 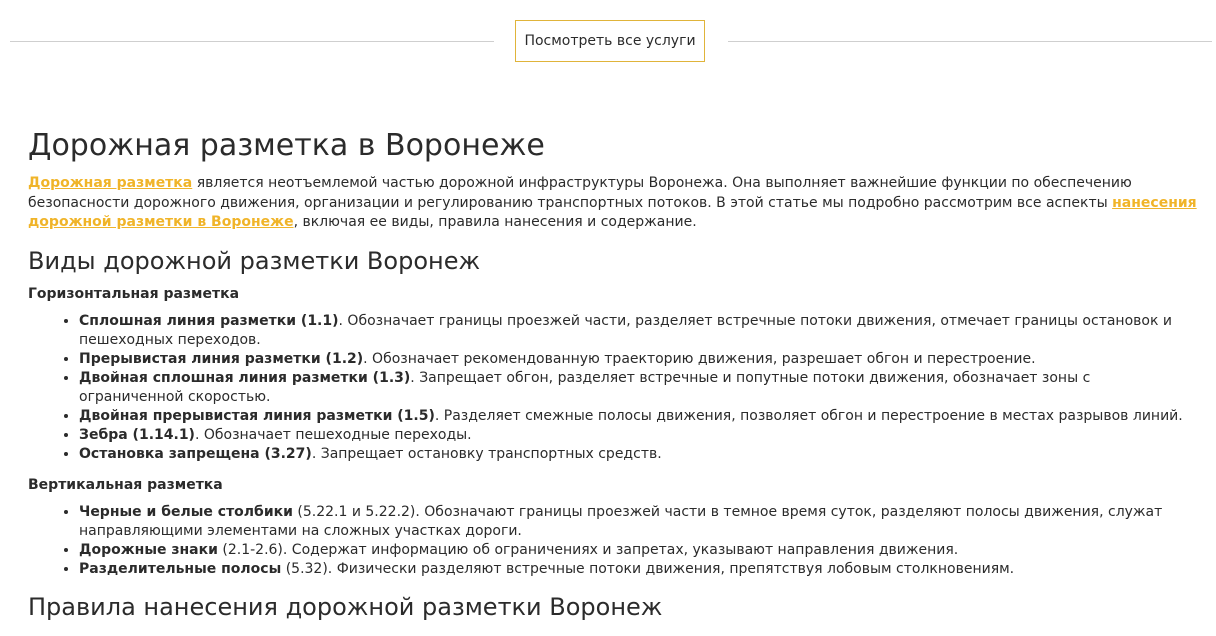 I want to click on divider-right, so click(x=970, y=41).